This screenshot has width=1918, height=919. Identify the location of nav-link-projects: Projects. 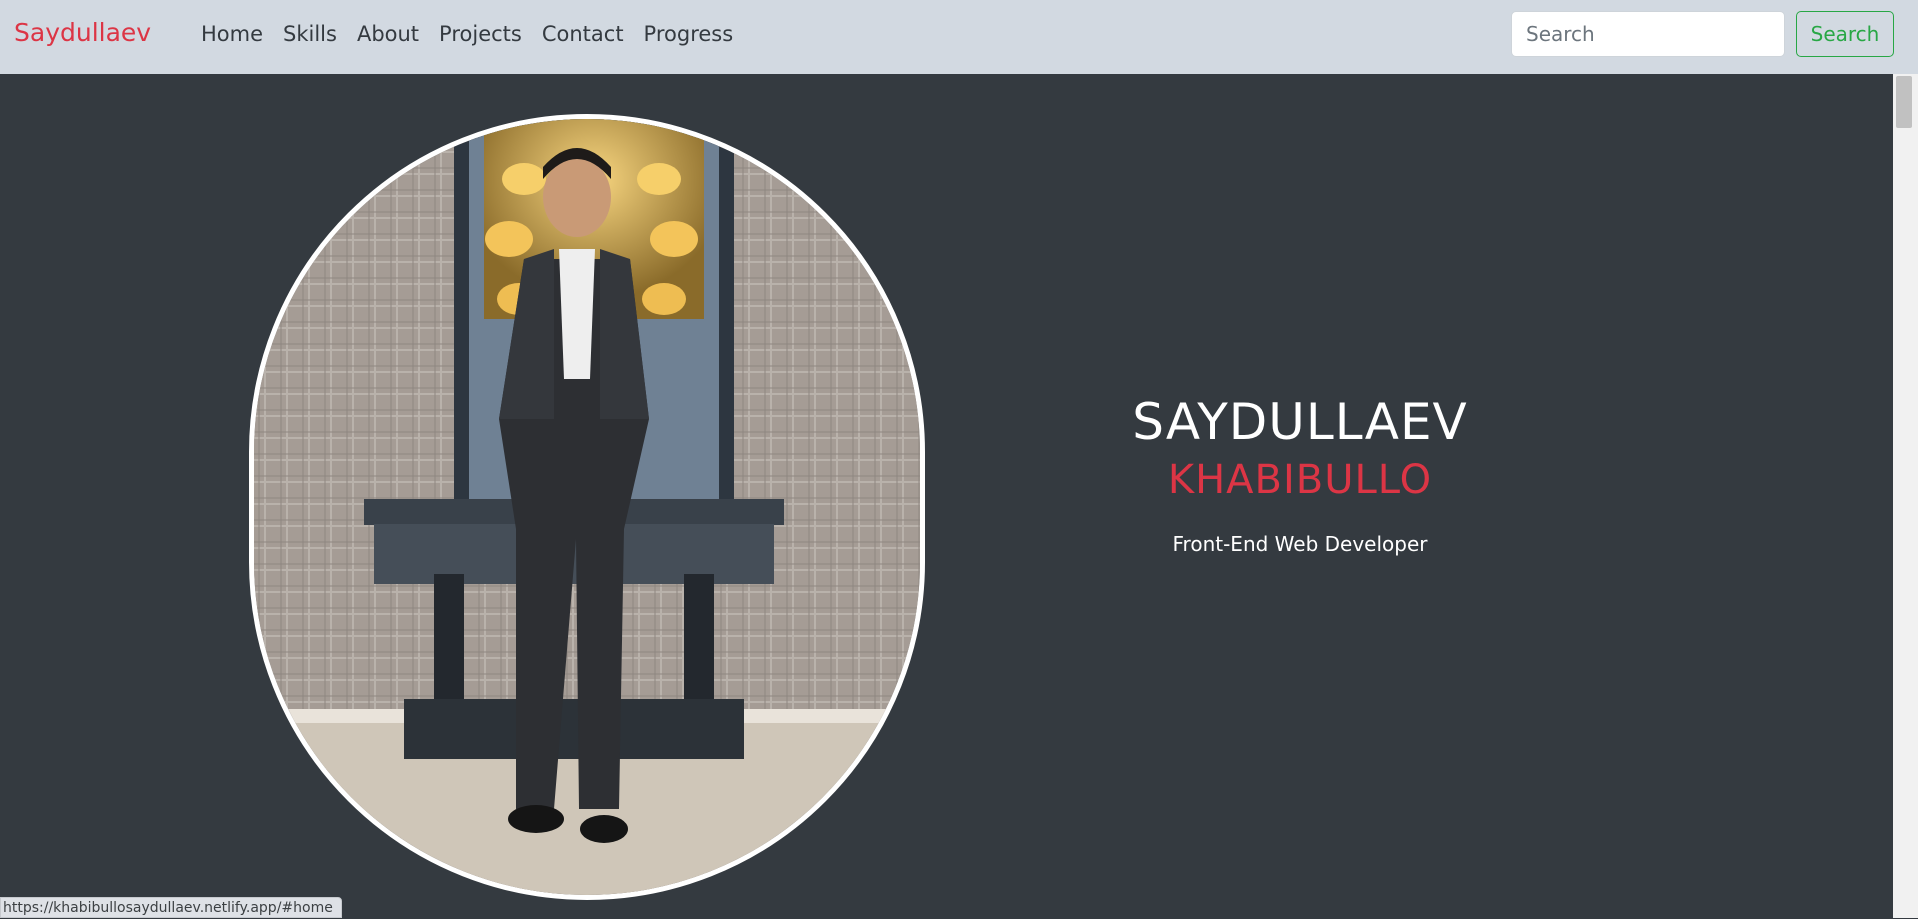
(480, 34).